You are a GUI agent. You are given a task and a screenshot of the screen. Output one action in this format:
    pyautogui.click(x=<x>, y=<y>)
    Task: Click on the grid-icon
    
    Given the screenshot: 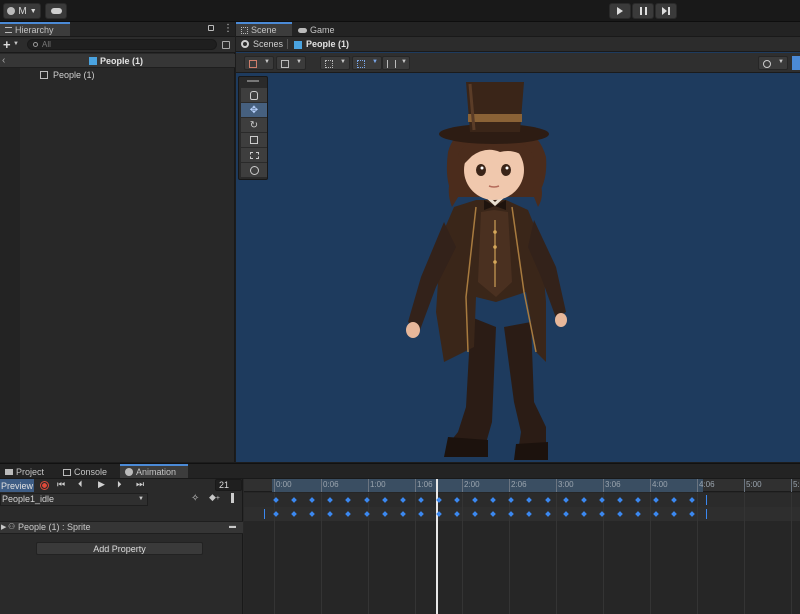 What is the action you would take?
    pyautogui.click(x=329, y=64)
    